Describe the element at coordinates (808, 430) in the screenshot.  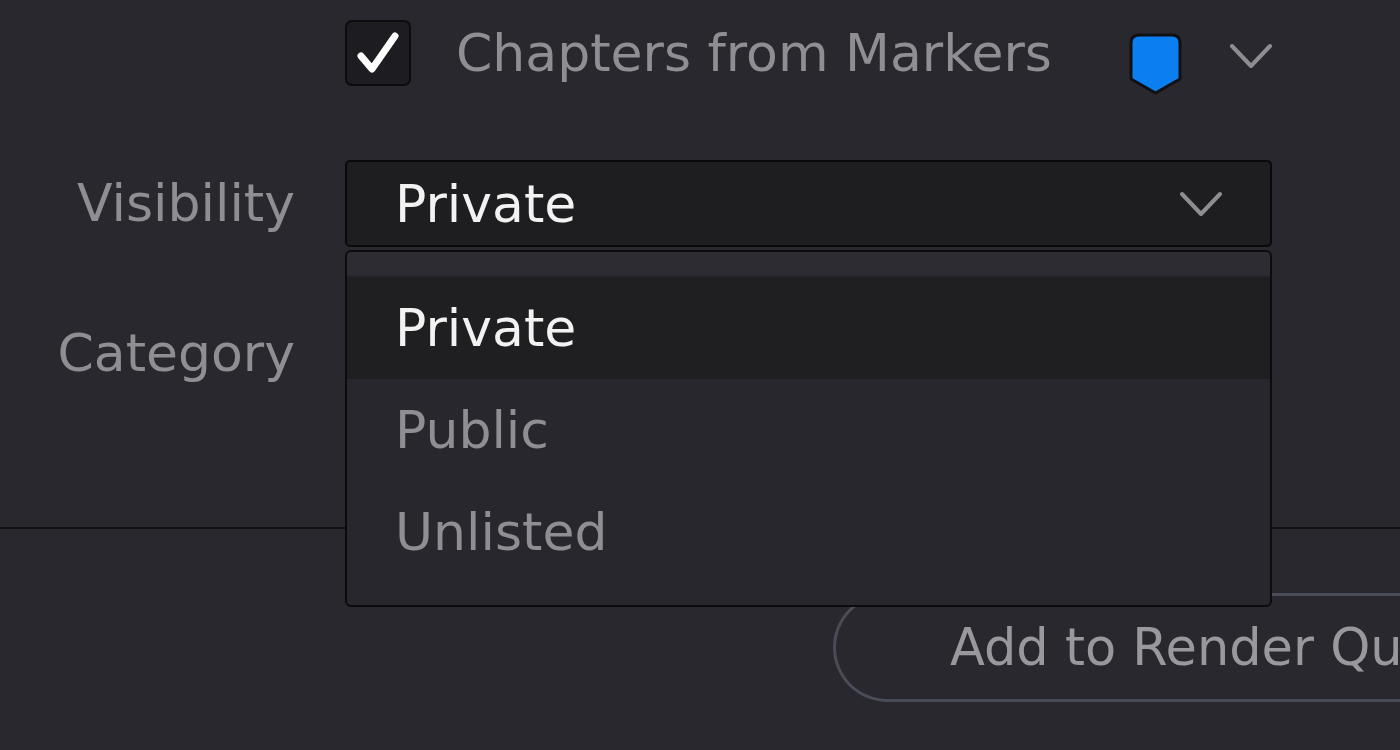
I see `menu-option: Public` at that location.